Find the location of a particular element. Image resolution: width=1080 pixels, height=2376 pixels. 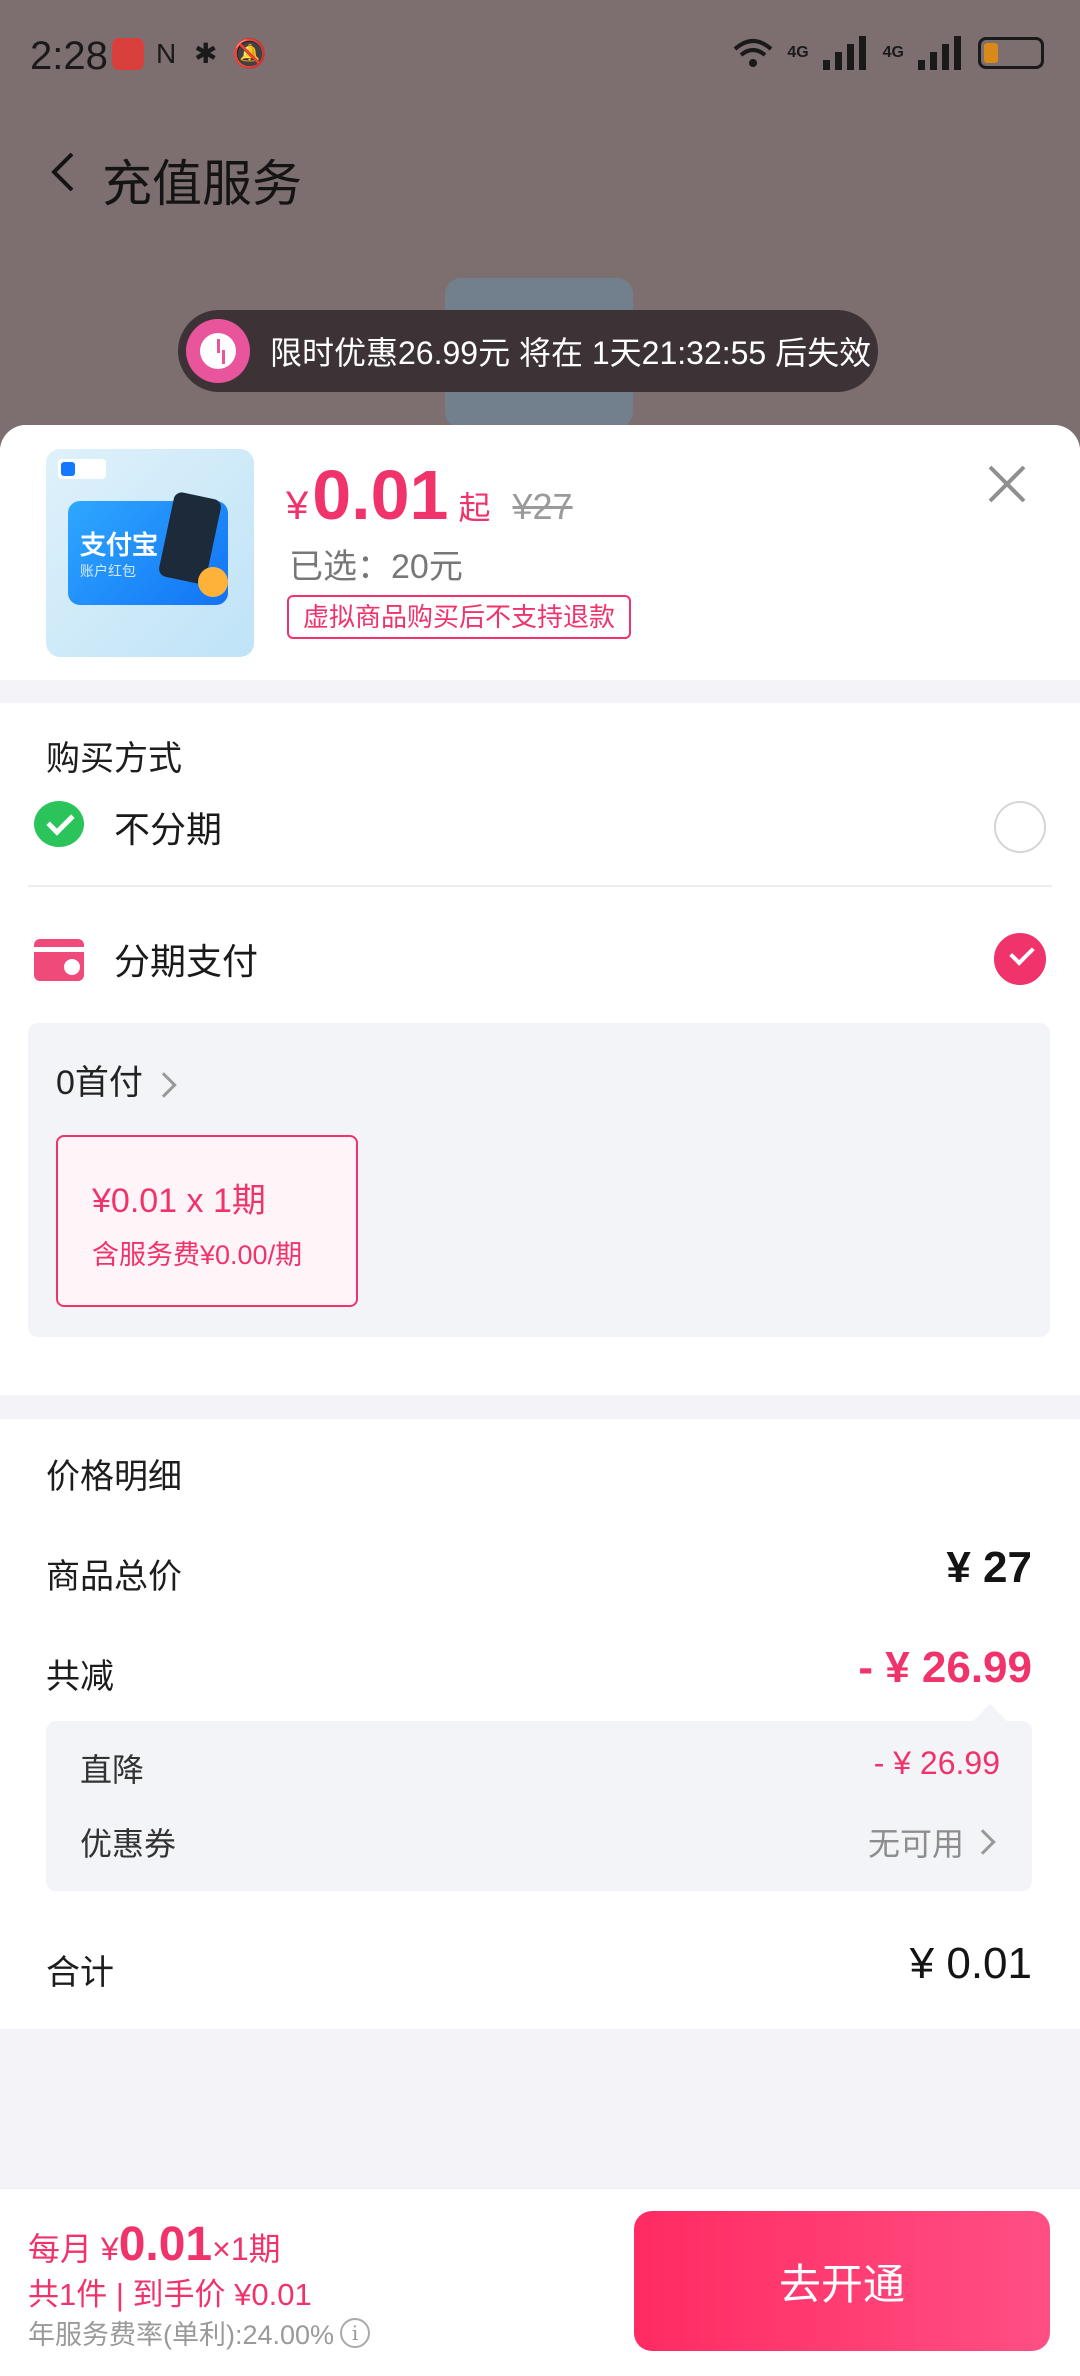

wechat-pay-icon is located at coordinates (59, 824).